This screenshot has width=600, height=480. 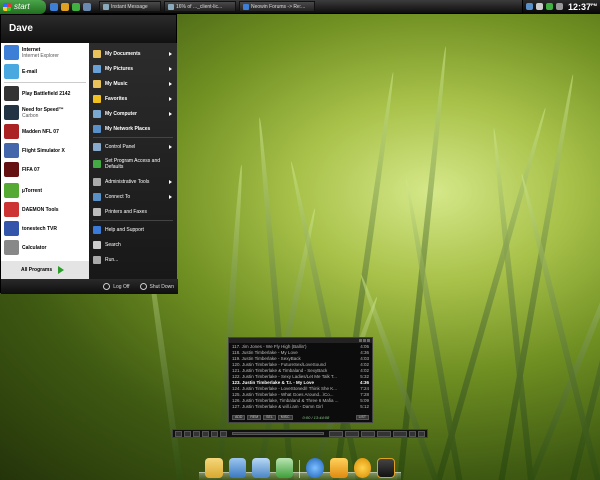 I want to click on video-icon, so click(x=421, y=433).